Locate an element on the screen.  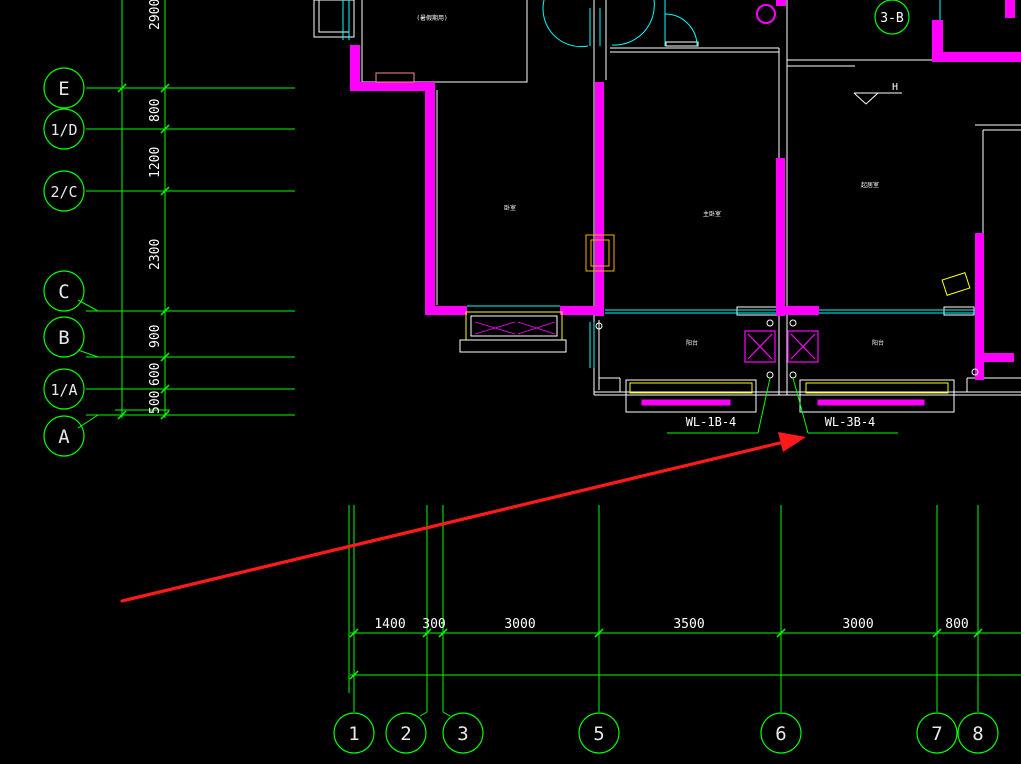
svg-text: 1/A is located at coordinates (63, 390).